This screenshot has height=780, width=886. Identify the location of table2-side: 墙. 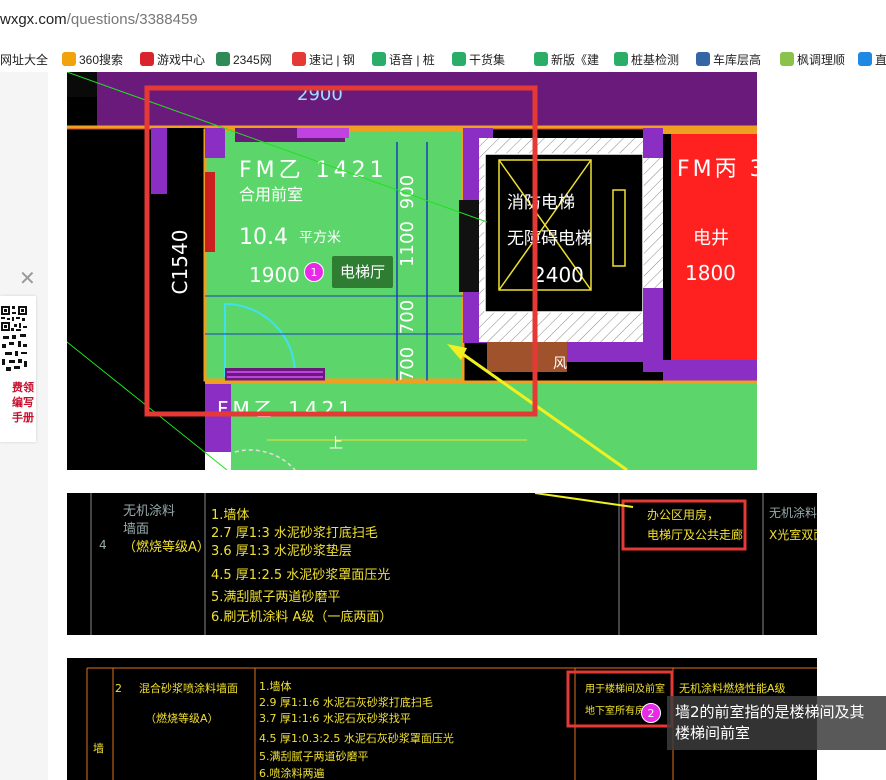
(98, 748).